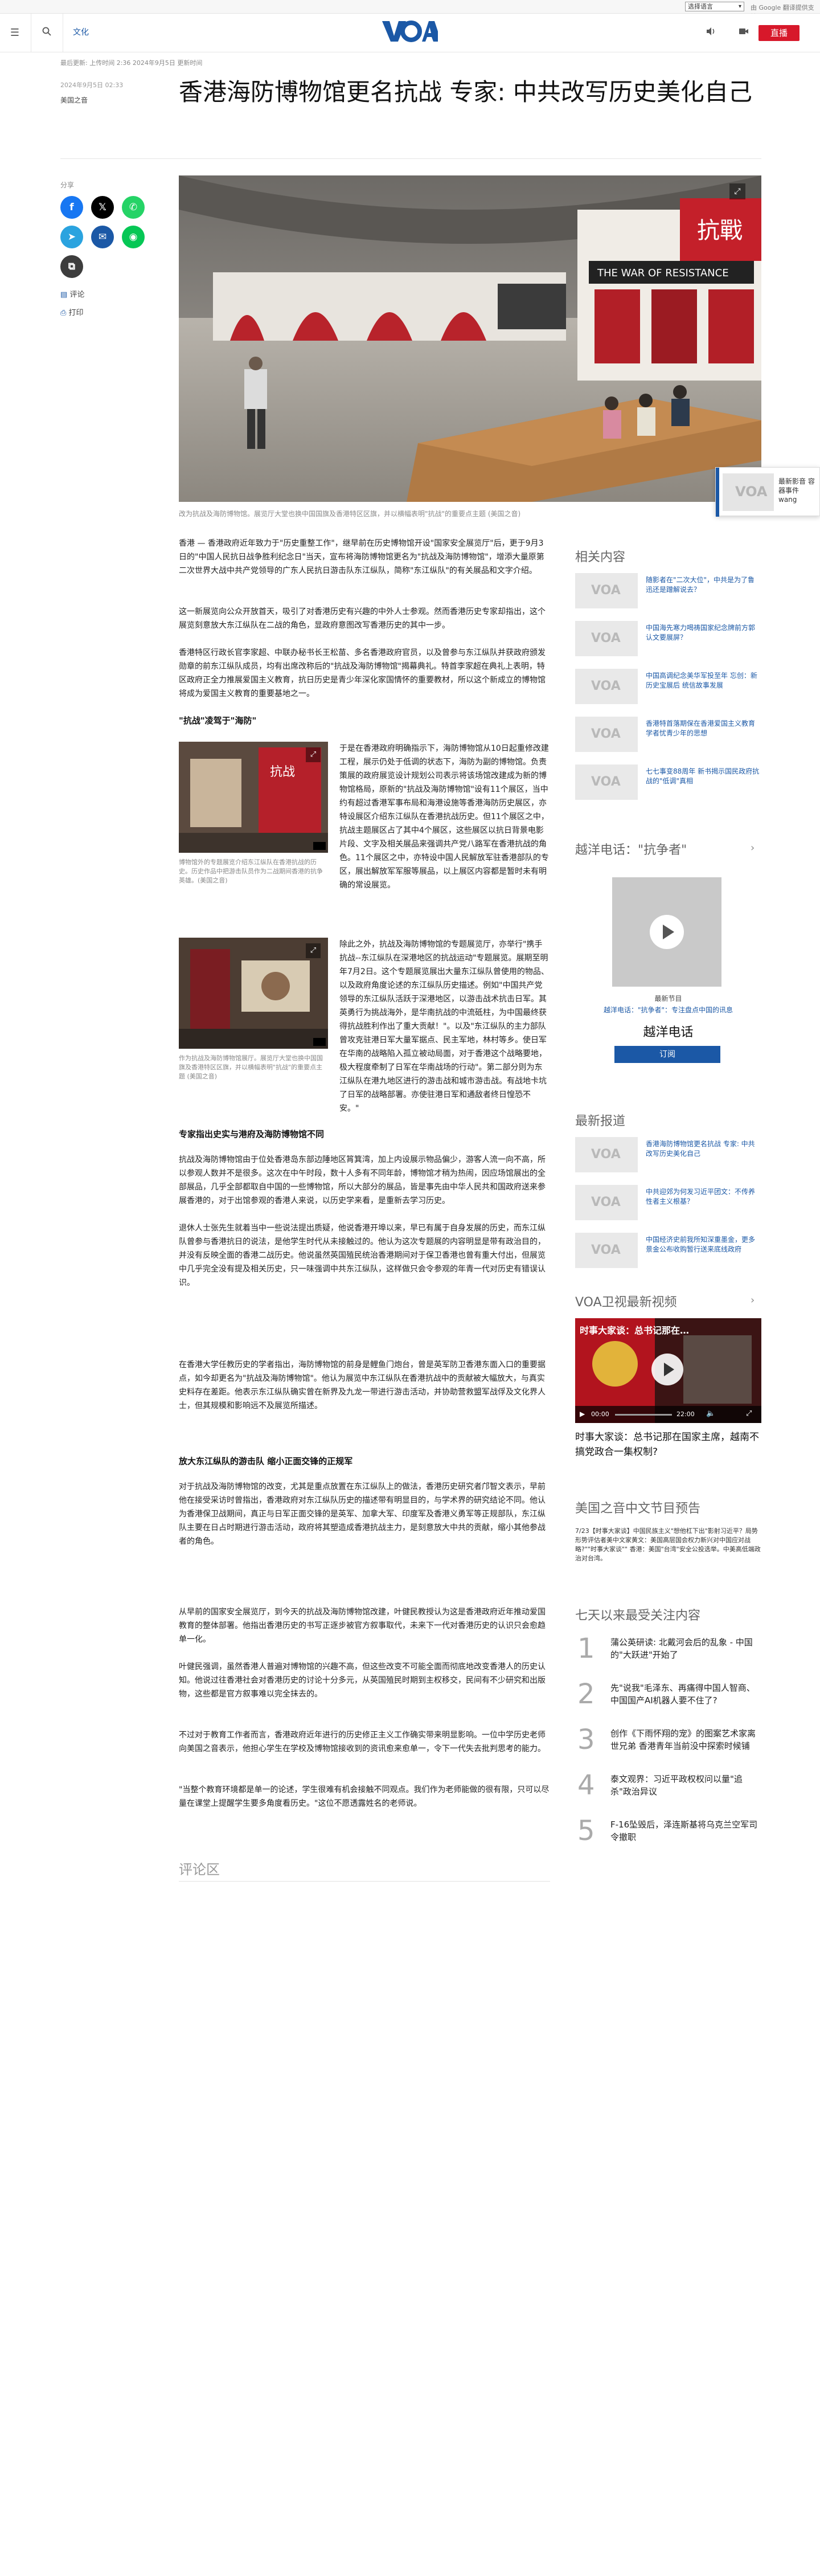 This screenshot has height=2576, width=820. What do you see at coordinates (669, 1832) in the screenshot?
I see `ranking-item: 5 F-16坠毁后，泽连斯基将乌克兰空军司令撤职` at bounding box center [669, 1832].